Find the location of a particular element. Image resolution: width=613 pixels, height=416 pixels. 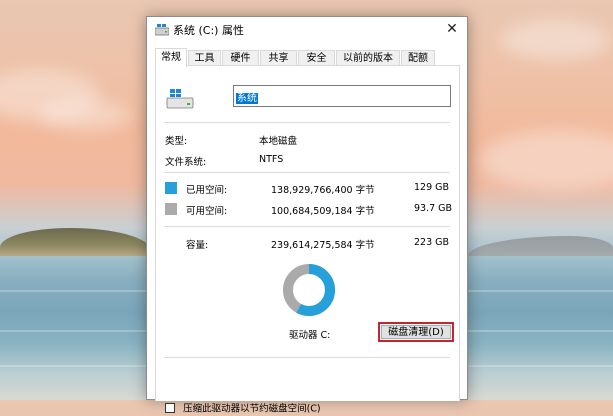

filesystem-value: NTFS is located at coordinates (271, 159).